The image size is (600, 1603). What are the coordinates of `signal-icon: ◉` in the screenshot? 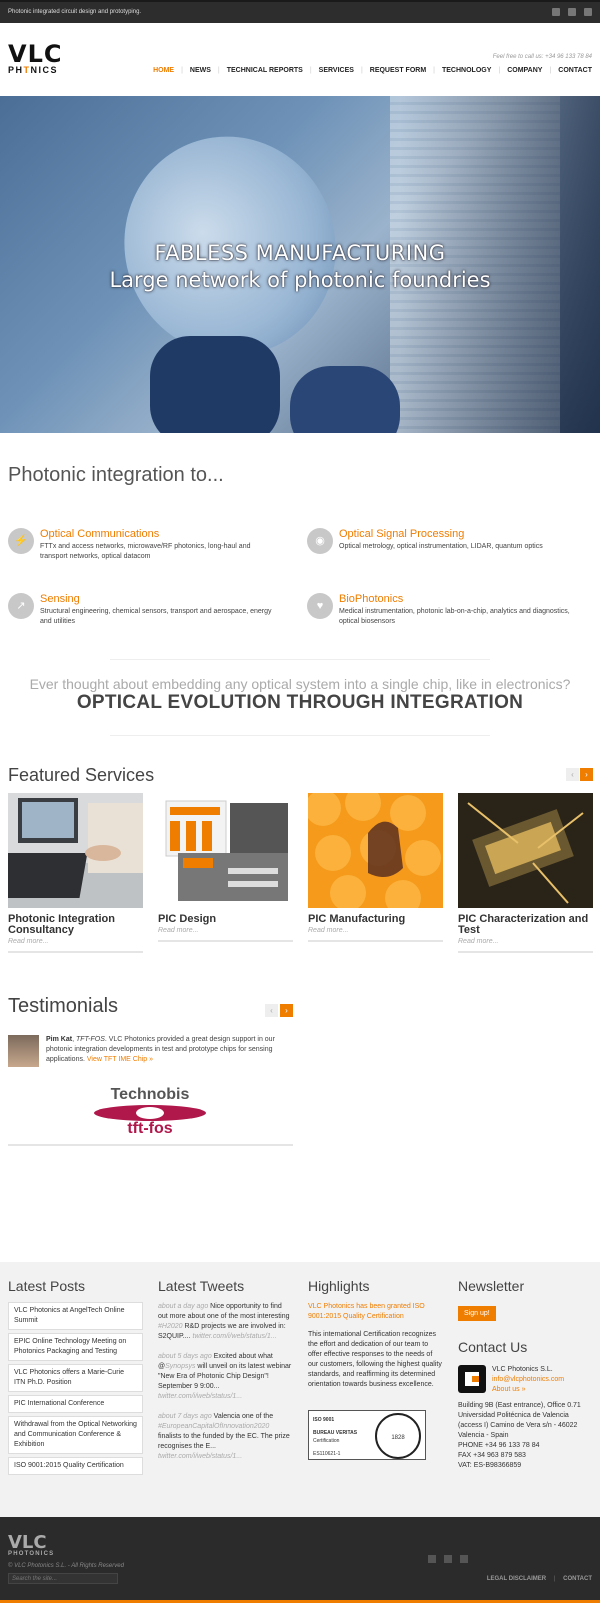 It's located at (320, 541).